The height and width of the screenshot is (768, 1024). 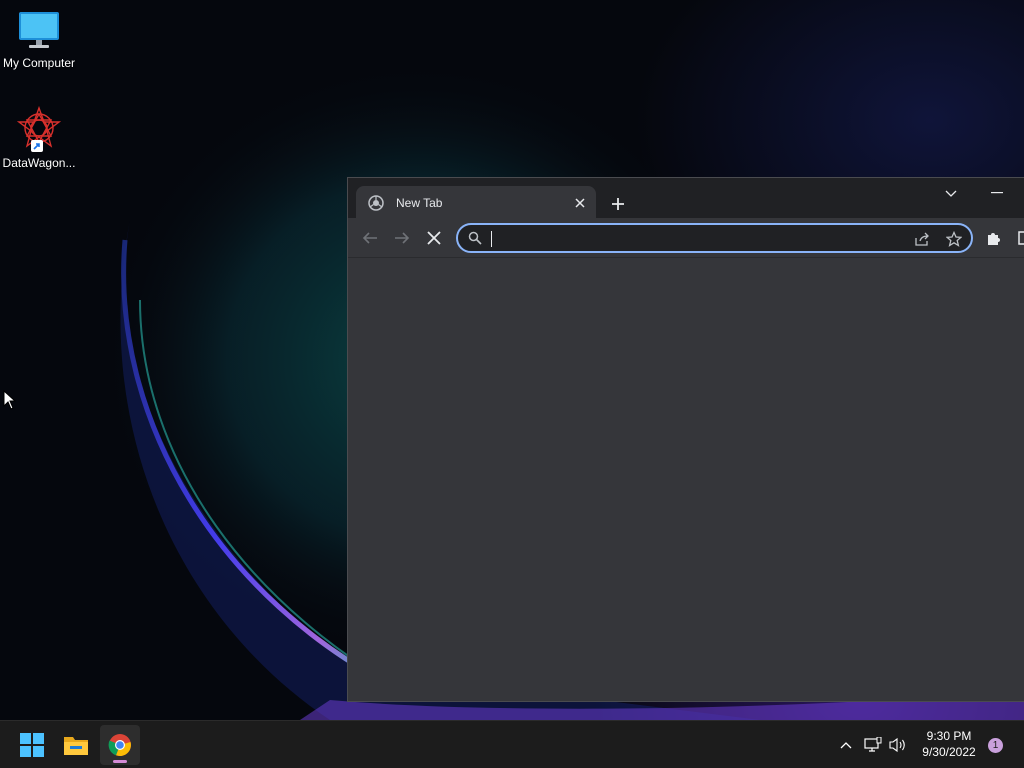 I want to click on chrome-icon, so click(x=120, y=745).